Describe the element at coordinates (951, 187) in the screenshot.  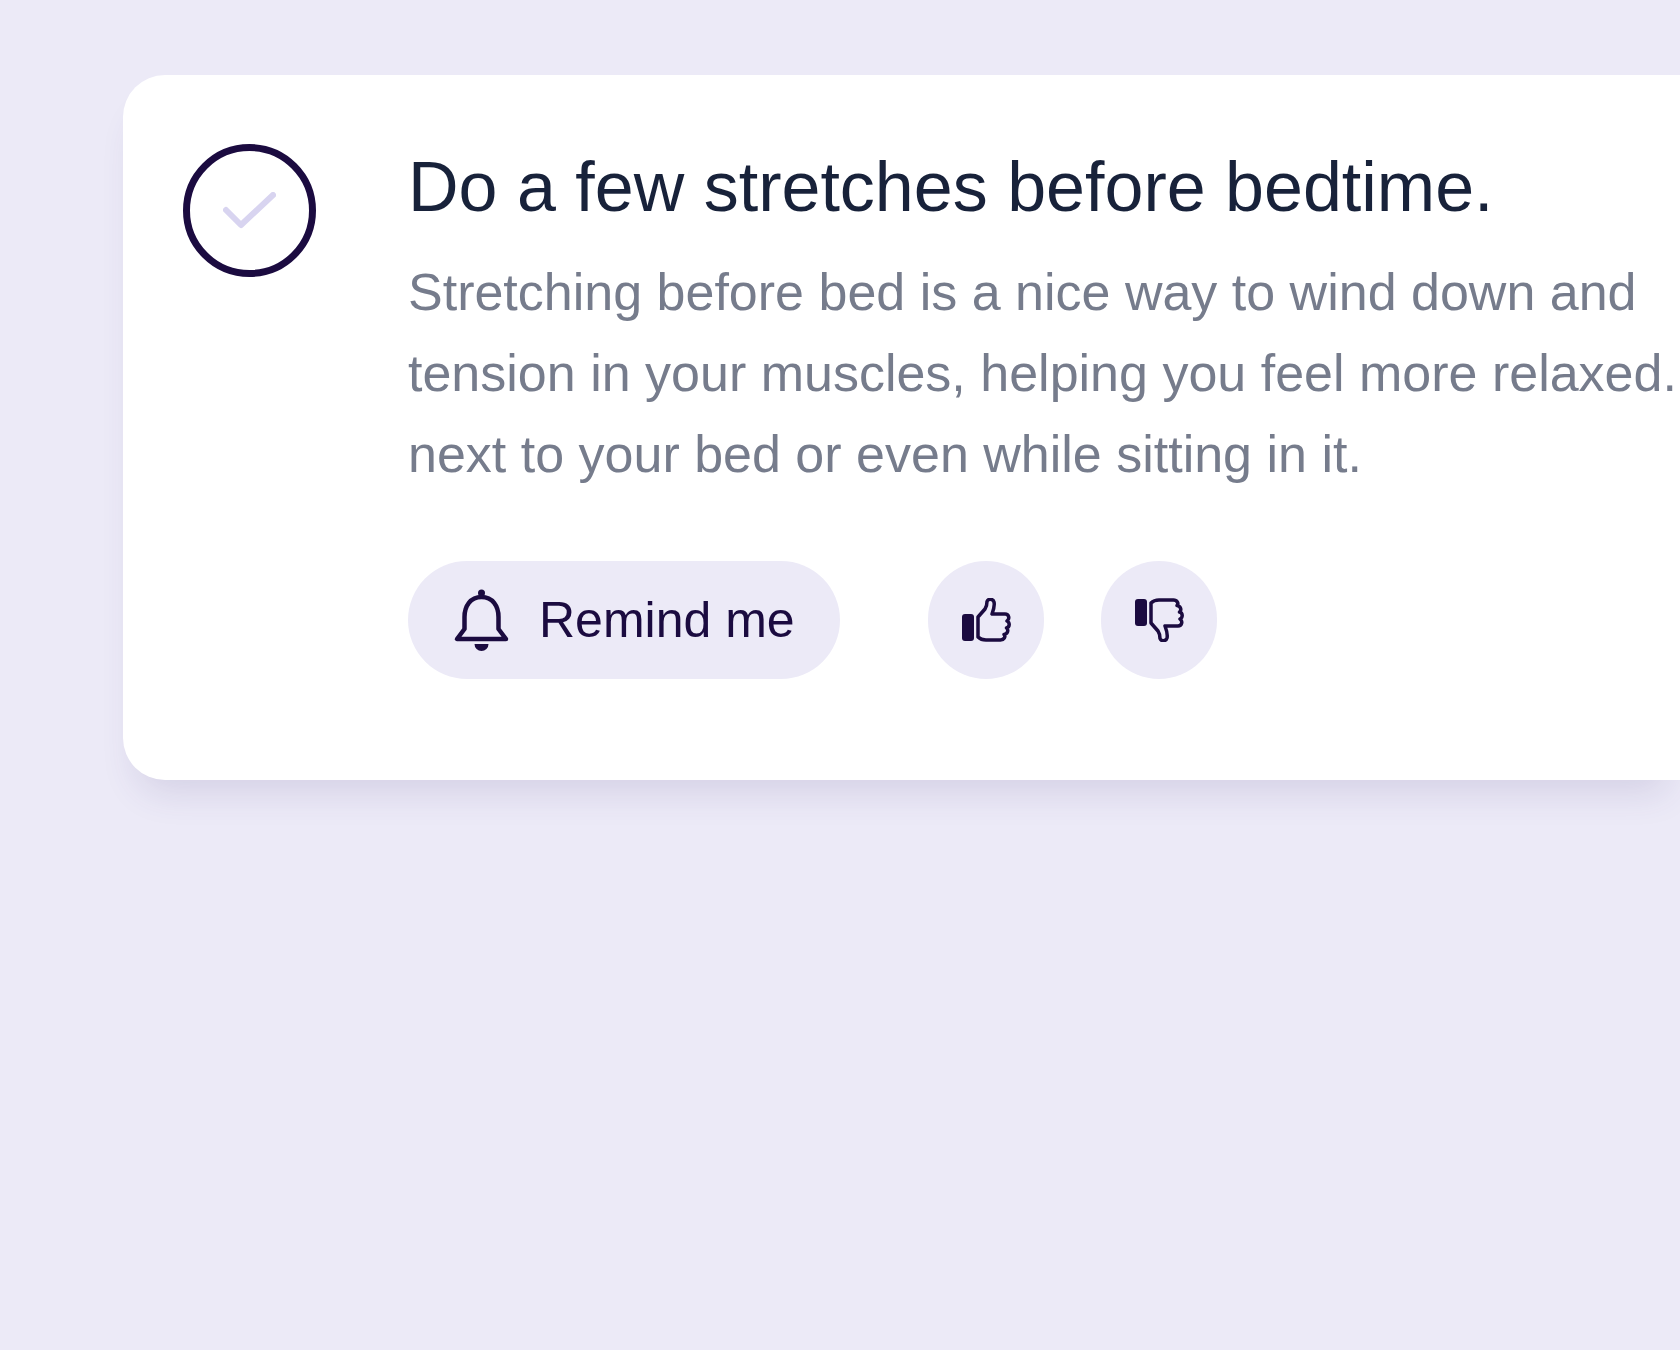
I see `task-title: Do a few stretches before bedtime.` at that location.